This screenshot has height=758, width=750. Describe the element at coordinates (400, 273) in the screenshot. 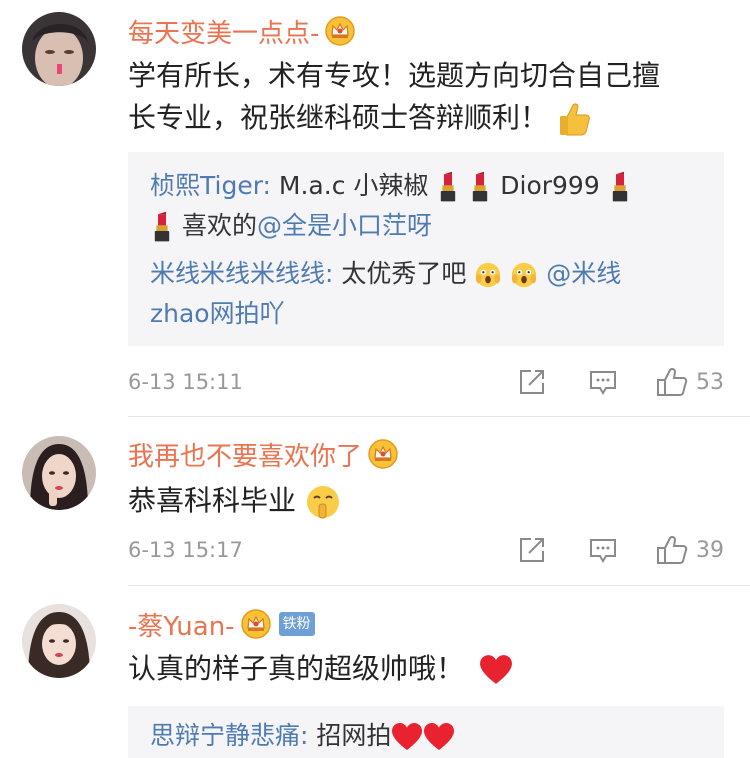

I see `reply-text: 太优秀了吧` at that location.